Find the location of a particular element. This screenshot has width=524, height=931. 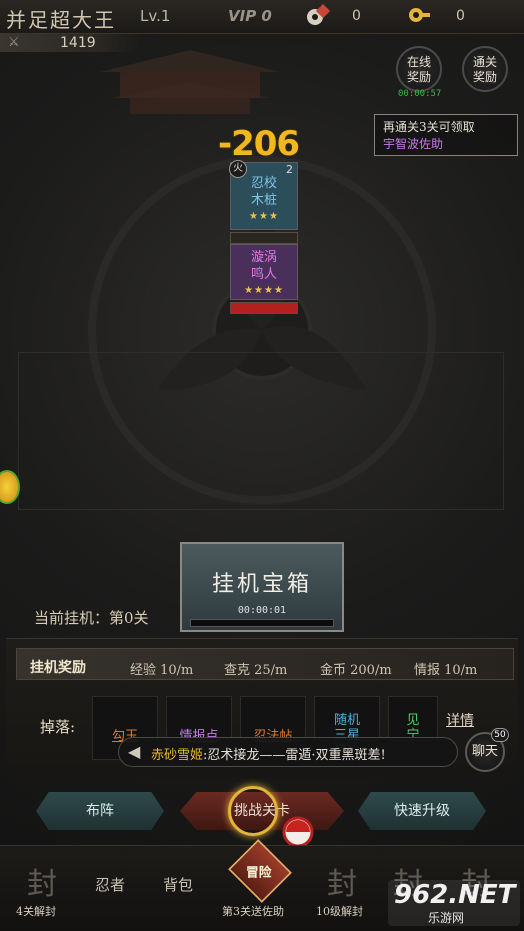

damage-number: -206 is located at coordinates (259, 144).